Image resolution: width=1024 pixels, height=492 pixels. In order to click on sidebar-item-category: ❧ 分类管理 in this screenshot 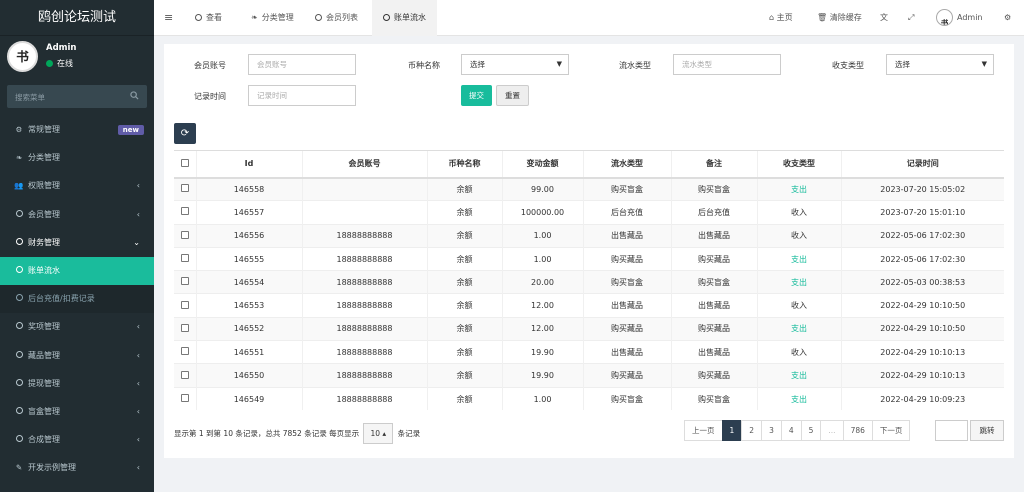, I will do `click(77, 158)`.